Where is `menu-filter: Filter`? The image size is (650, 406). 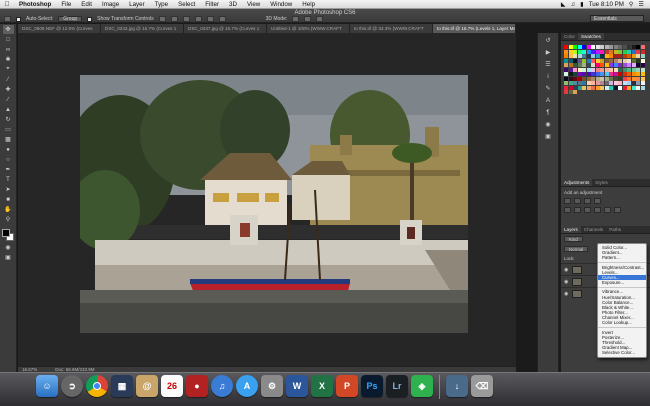 menu-filter: Filter is located at coordinates (212, 4).